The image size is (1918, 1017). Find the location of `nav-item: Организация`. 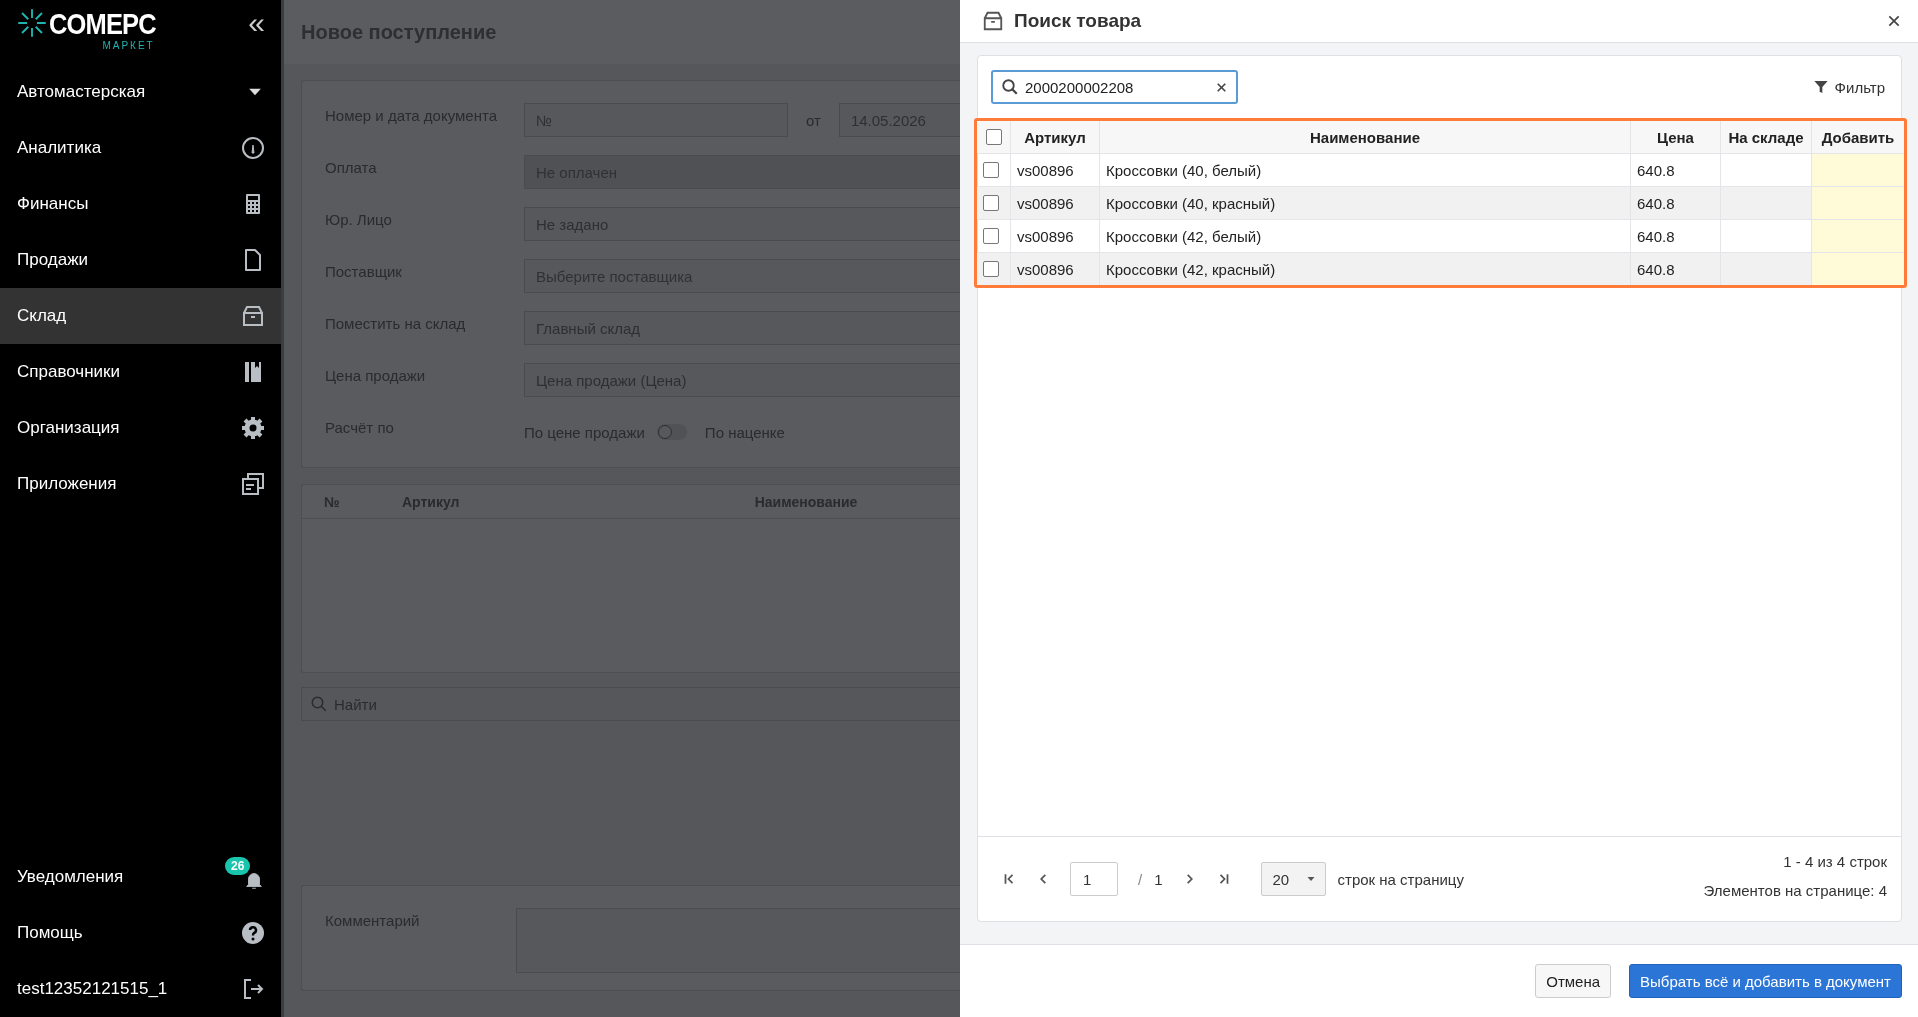

nav-item: Организация is located at coordinates (140, 428).